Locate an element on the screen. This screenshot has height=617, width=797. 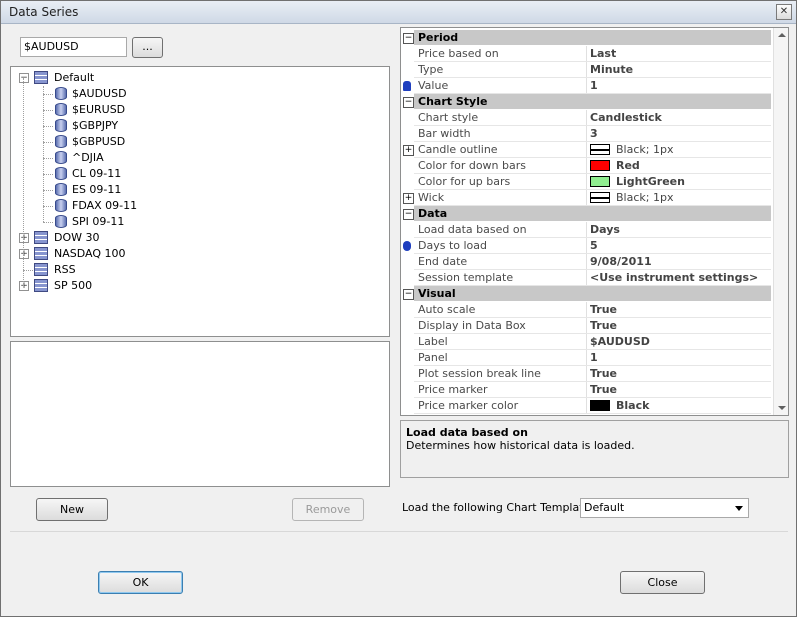
property-row: Panel 1 is located at coordinates (592, 358).